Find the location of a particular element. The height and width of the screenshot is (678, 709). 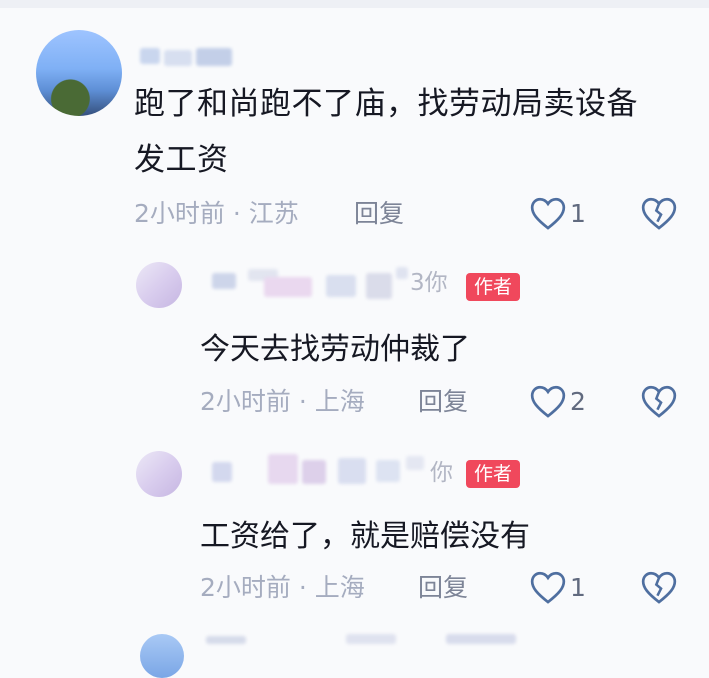

comment-reply-button: 回复 is located at coordinates (379, 214).